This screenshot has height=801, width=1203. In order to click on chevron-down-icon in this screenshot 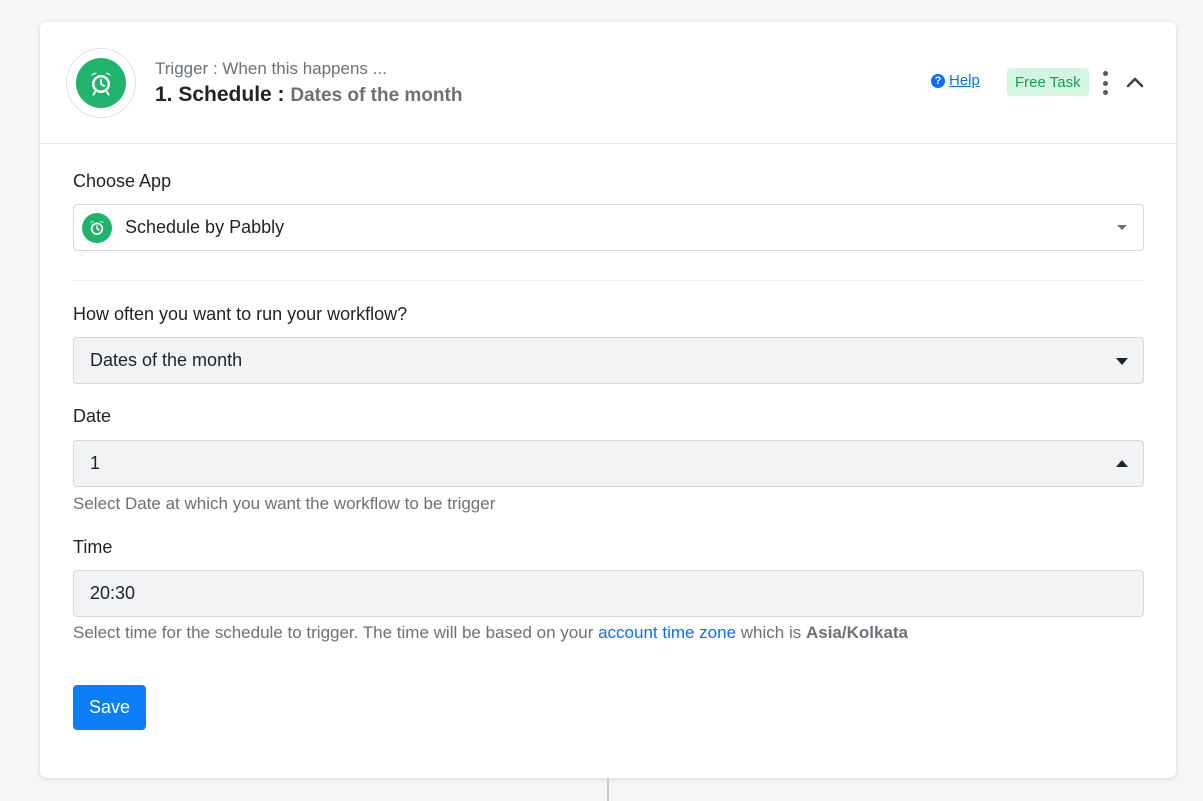, I will do `click(1122, 227)`.